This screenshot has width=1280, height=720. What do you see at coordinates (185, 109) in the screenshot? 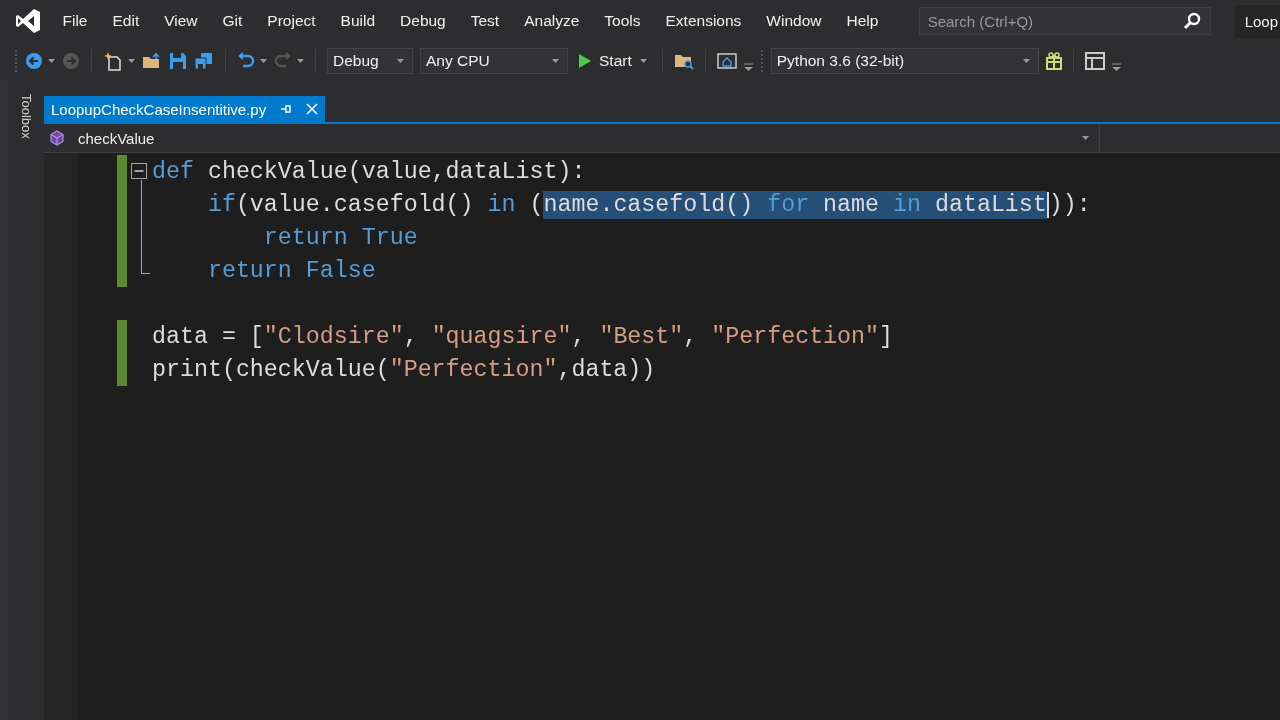
I see `document-tab: LoopupCheckCaseInsentitive.py` at bounding box center [185, 109].